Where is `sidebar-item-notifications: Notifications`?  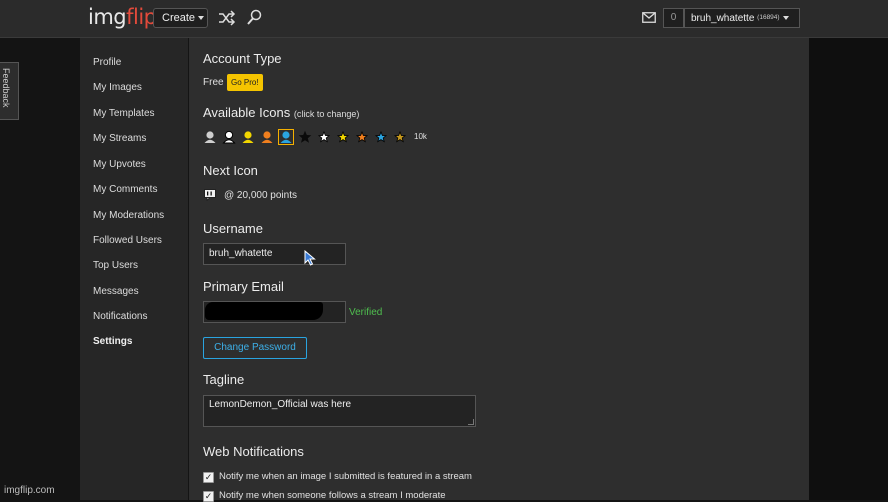
sidebar-item-notifications: Notifications is located at coordinates (120, 316).